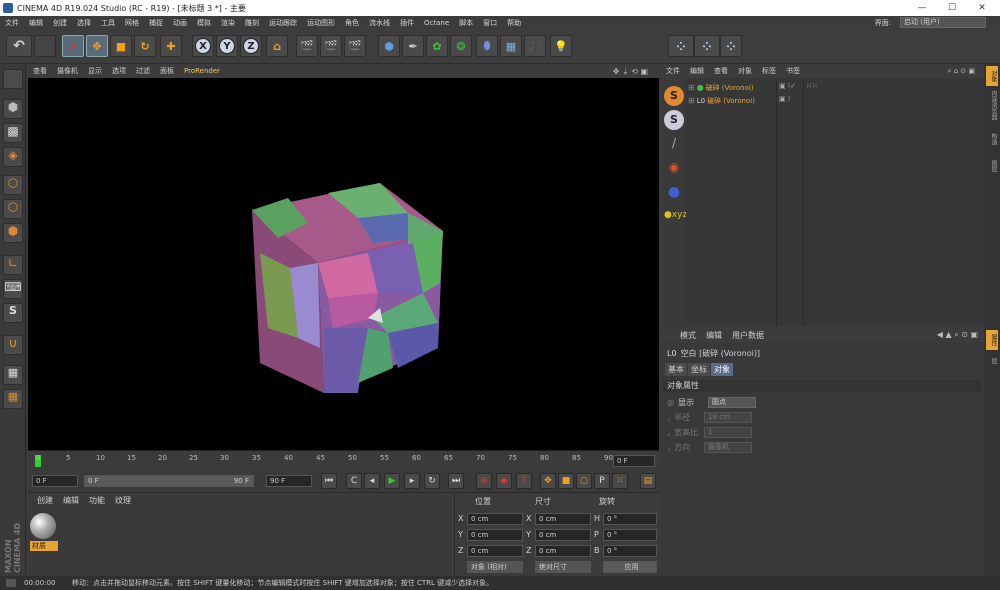  What do you see at coordinates (121, 46) in the screenshot?
I see `scale-tool-button: ■` at bounding box center [121, 46].